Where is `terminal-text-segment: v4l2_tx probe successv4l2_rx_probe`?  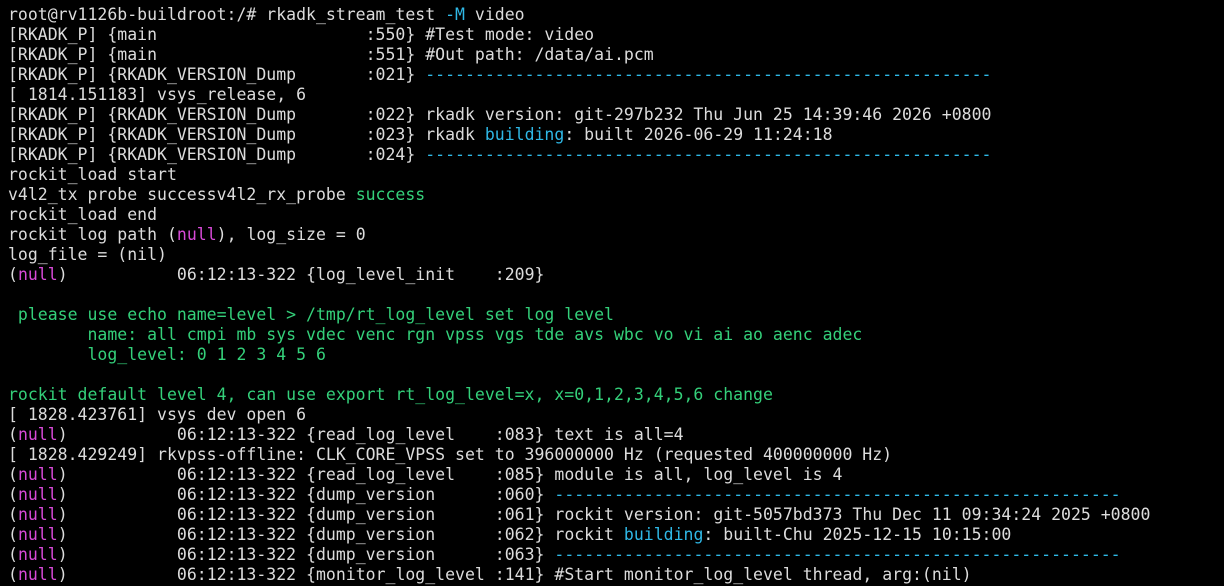
terminal-text-segment: v4l2_tx probe successv4l2_rx_probe is located at coordinates (182, 194).